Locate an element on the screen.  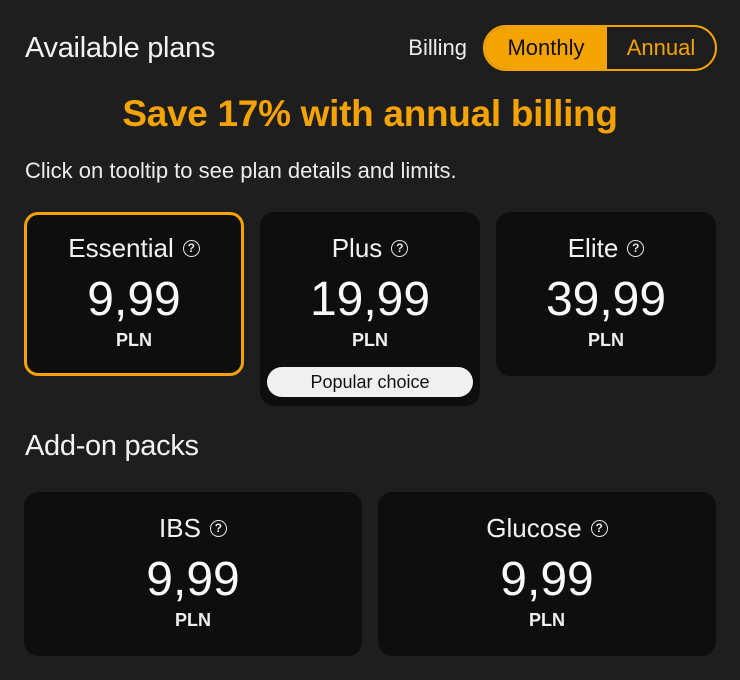
popular-badge: Popular choice is located at coordinates (370, 382).